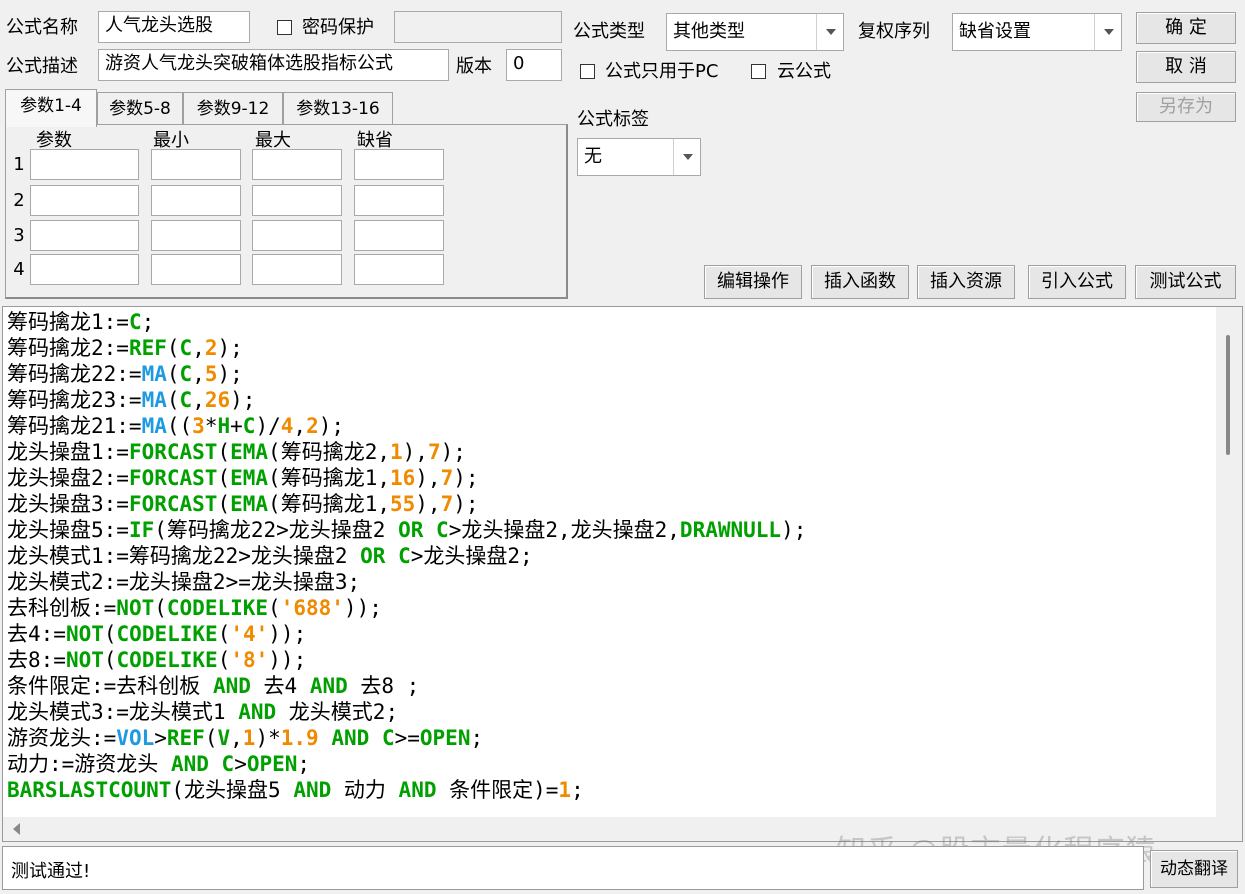 The image size is (1245, 894). I want to click on scrollbar-thumb, so click(1228, 395).